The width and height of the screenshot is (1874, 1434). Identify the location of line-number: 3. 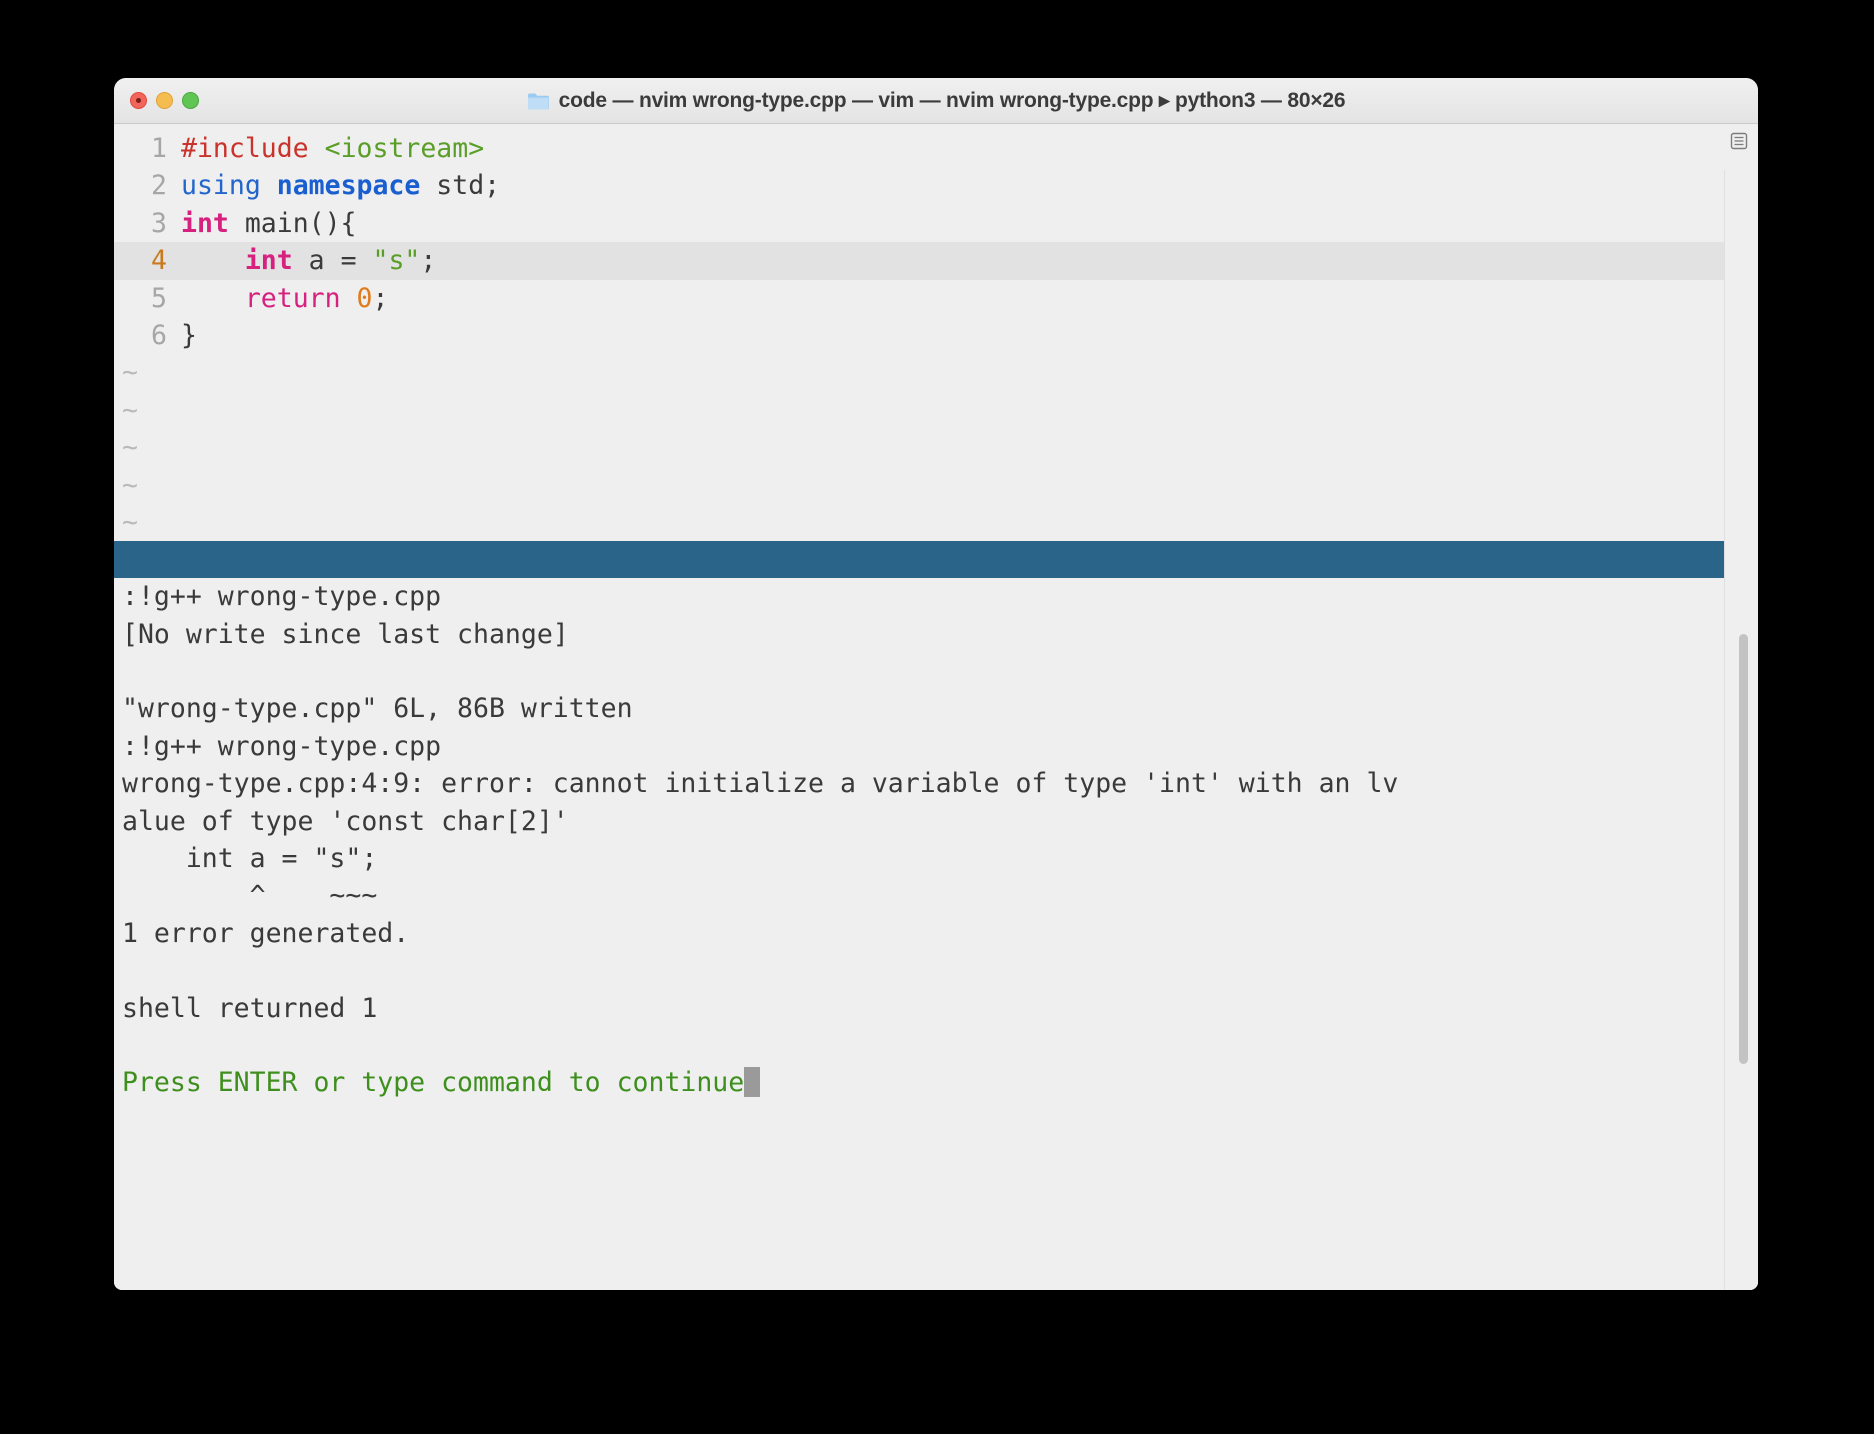
(159, 223).